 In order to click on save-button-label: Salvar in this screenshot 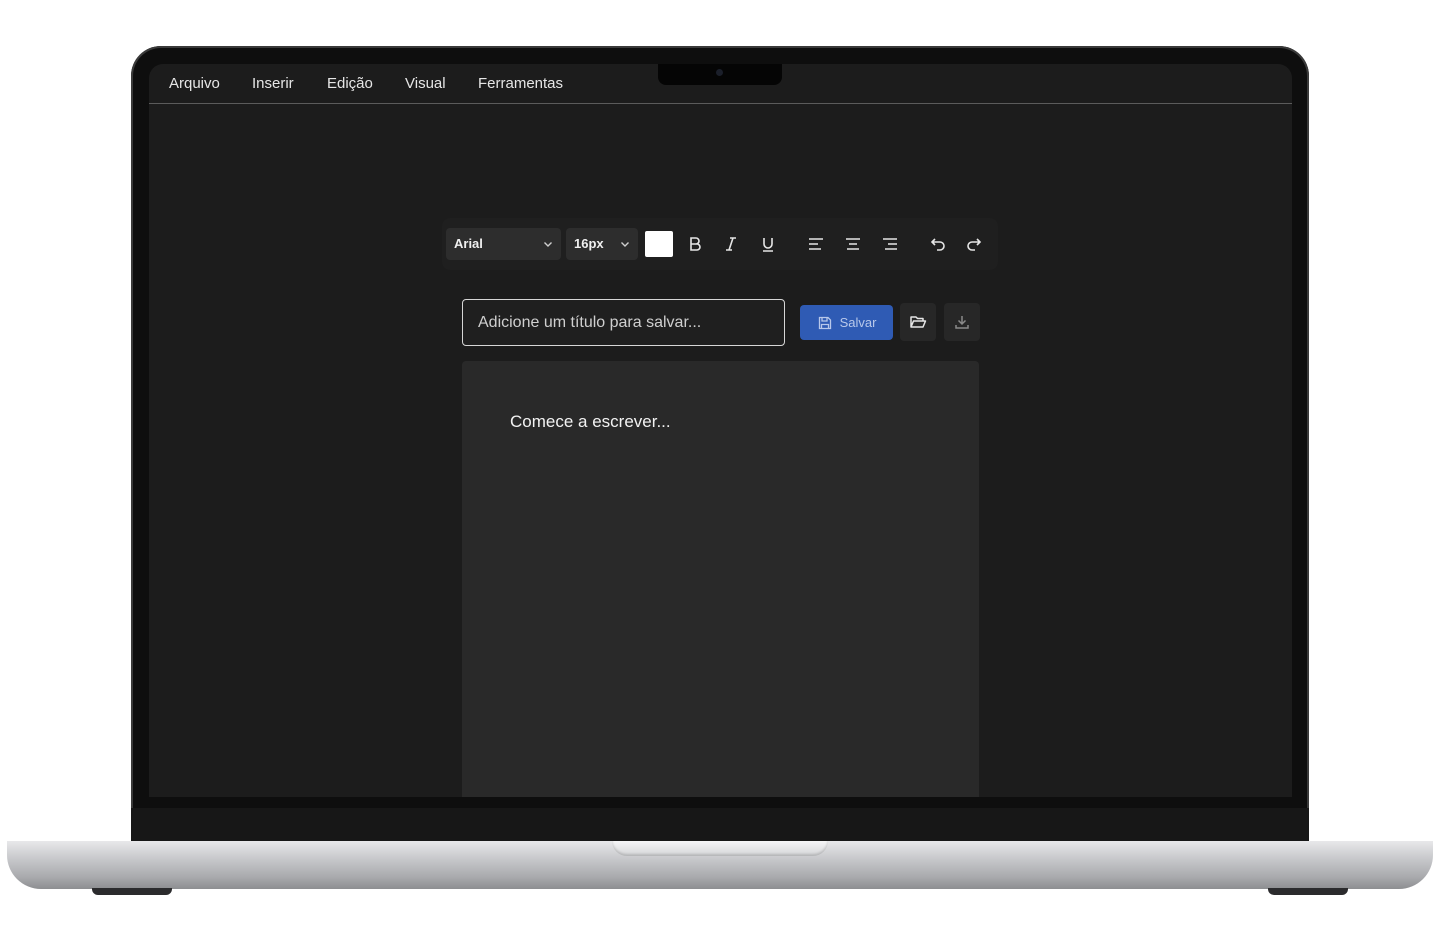, I will do `click(858, 322)`.